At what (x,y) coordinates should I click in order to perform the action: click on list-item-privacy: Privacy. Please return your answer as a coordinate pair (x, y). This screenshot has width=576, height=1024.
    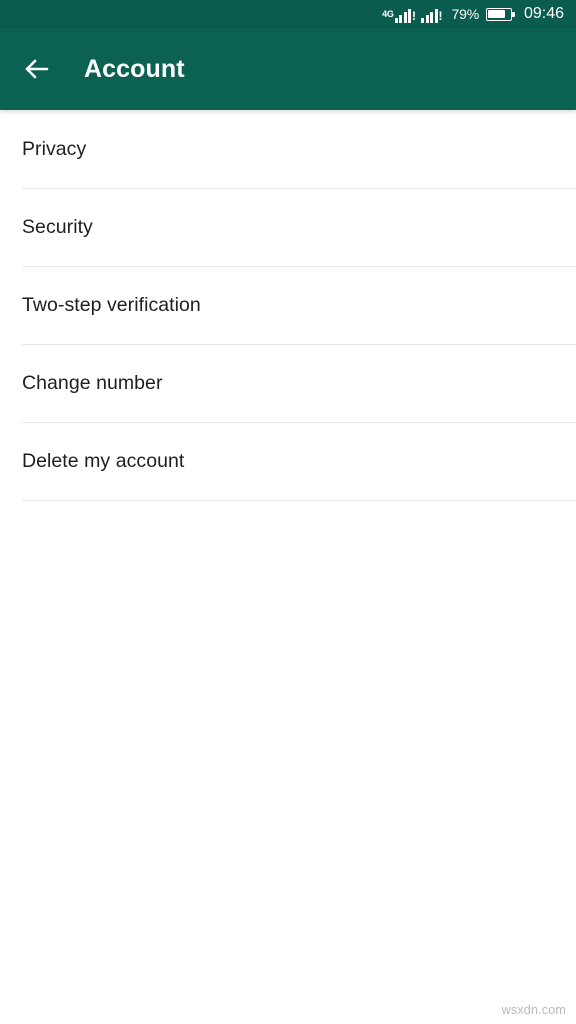
    Looking at the image, I should click on (288, 149).